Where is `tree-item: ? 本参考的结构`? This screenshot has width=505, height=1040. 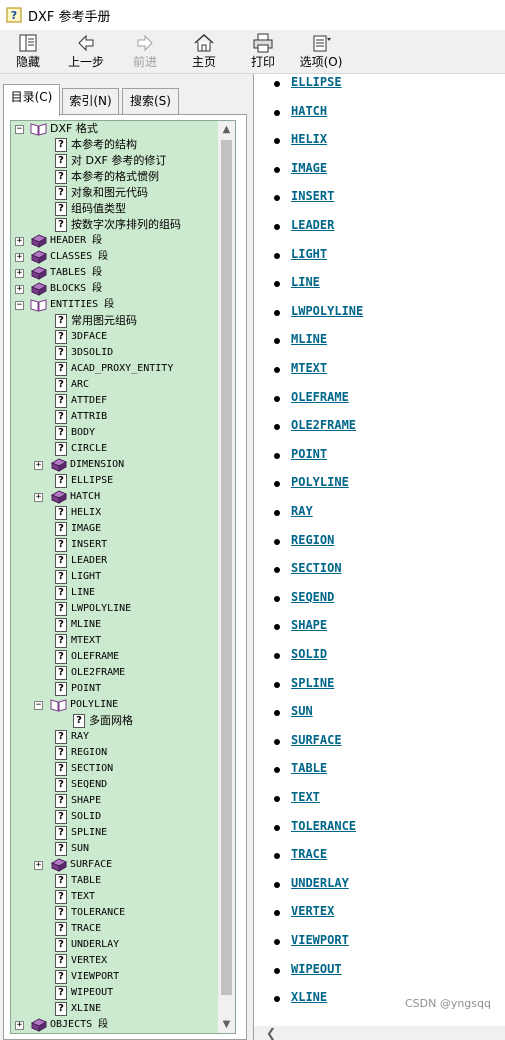 tree-item: ? 本参考的结构 is located at coordinates (115, 145).